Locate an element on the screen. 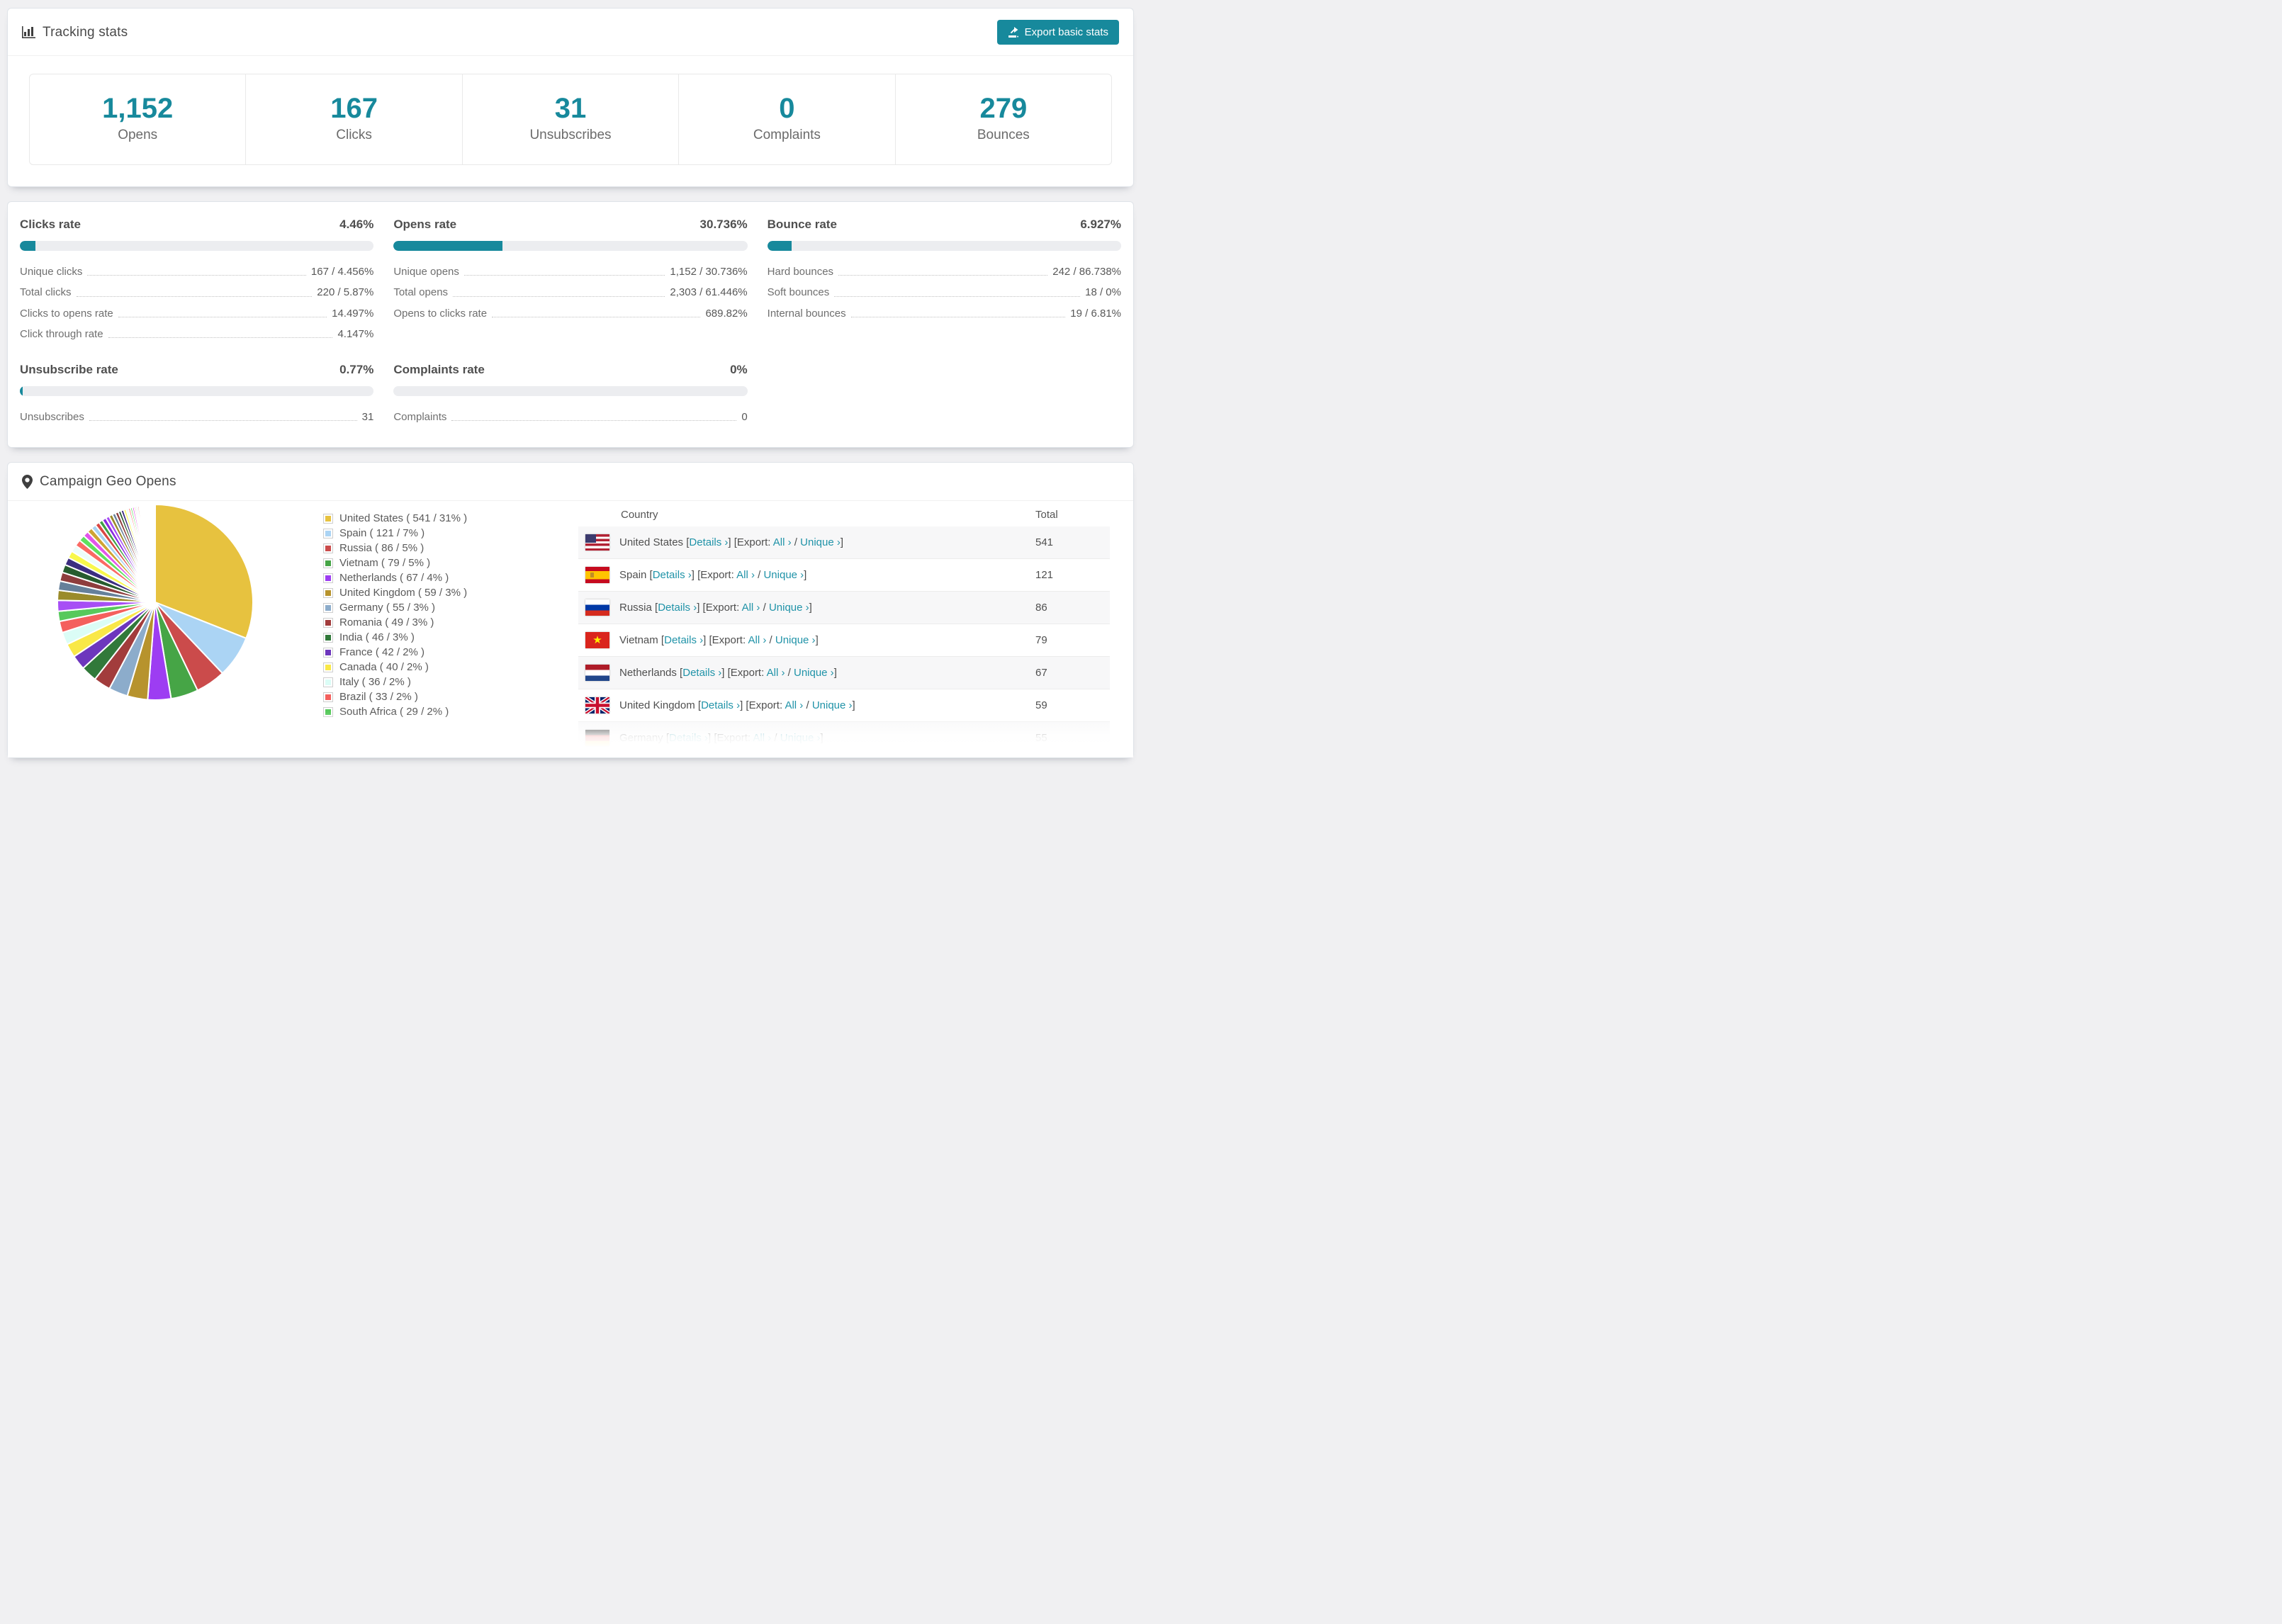 The width and height of the screenshot is (2282, 1624). legend-item-vietnam: Vietnam ( 79 / 5% ) is located at coordinates (395, 563).